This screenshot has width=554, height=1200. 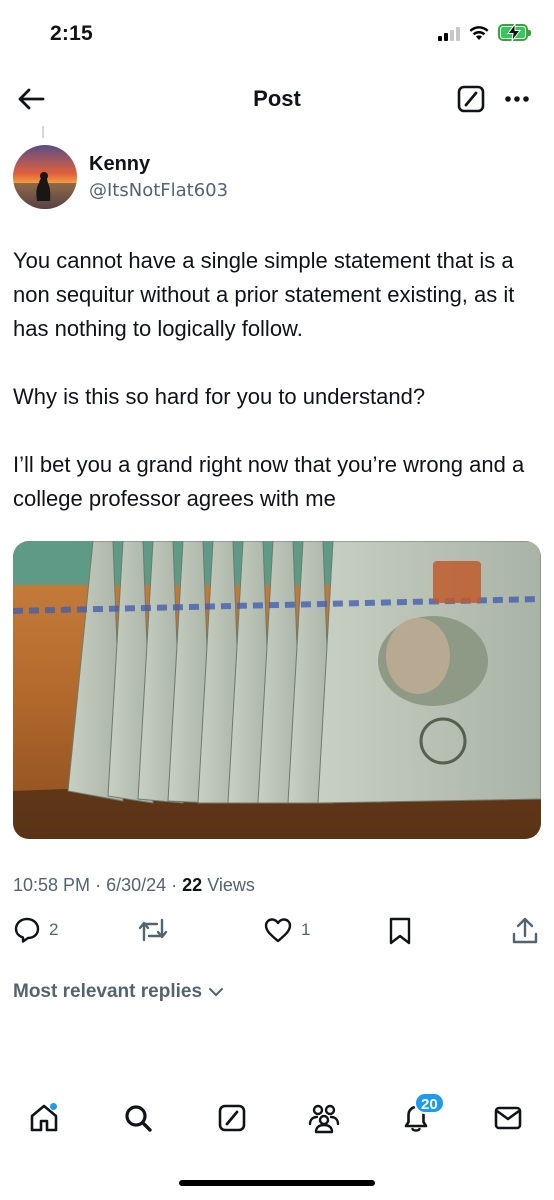 I want to click on tab-search, so click(x=138, y=1118).